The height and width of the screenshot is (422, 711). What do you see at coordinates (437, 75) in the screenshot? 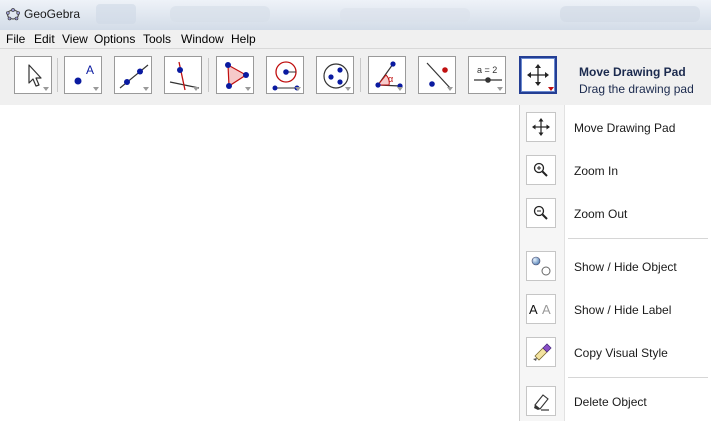
I see `tool-reflect-button` at bounding box center [437, 75].